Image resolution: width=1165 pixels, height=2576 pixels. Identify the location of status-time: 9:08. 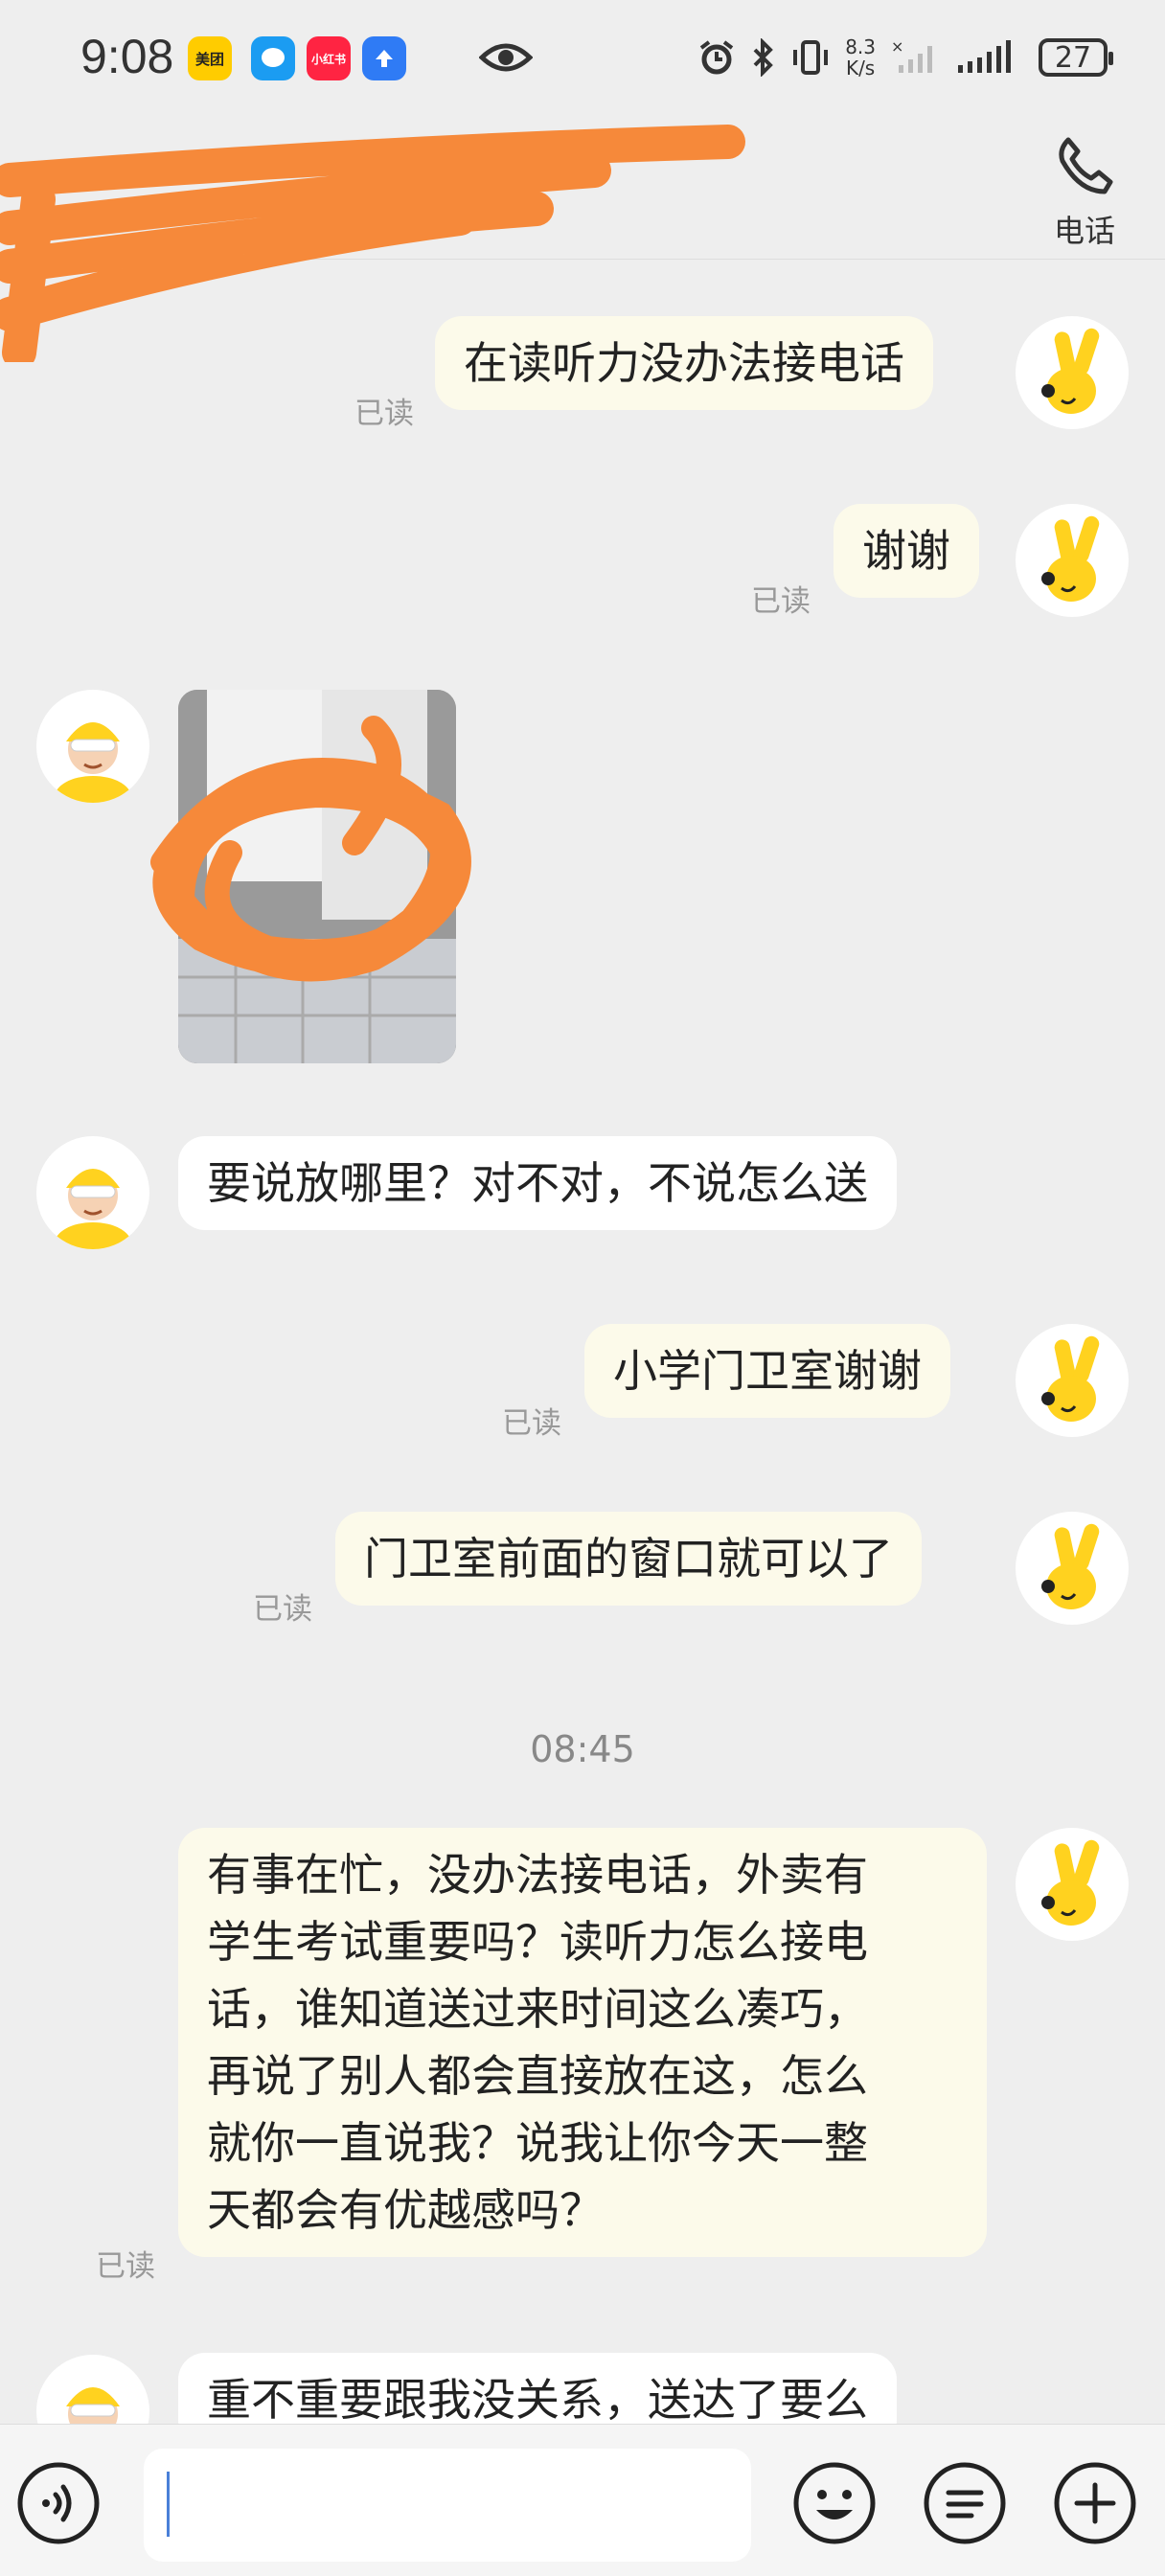
(127, 57).